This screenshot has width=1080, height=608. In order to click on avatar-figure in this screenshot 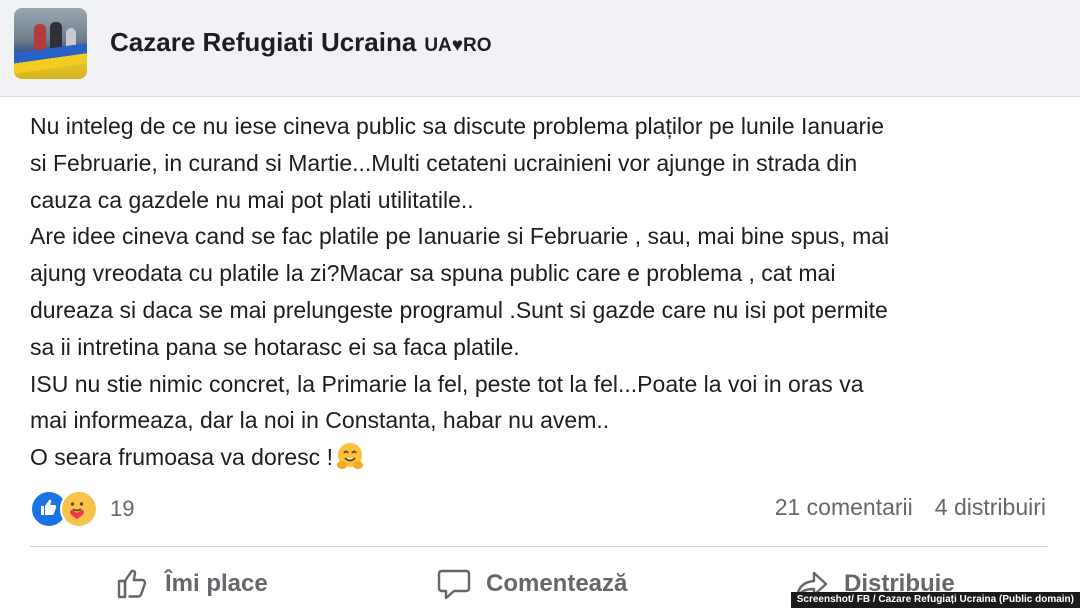, I will do `click(40, 37)`.